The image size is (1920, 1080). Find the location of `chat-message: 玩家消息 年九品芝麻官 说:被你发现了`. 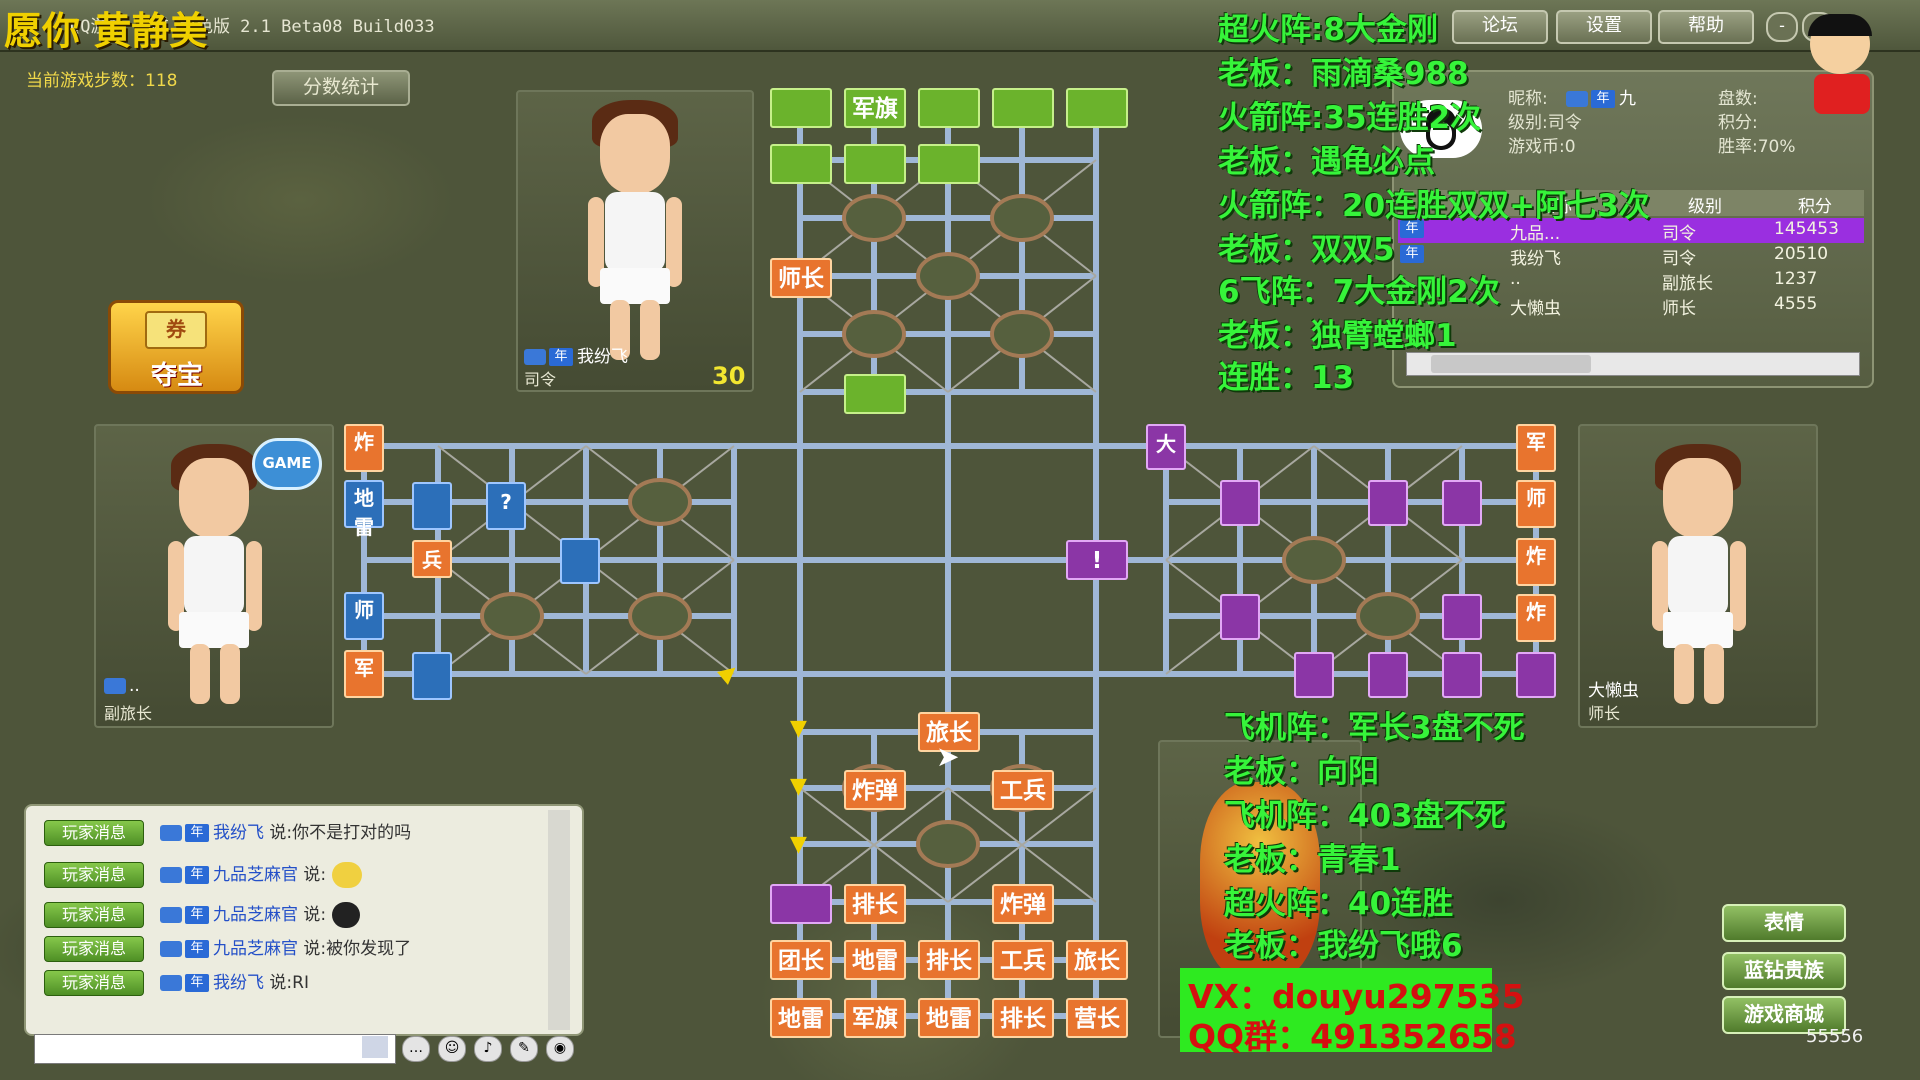

chat-message: 玩家消息 年九品芝麻官 说:被你发现了 is located at coordinates (227, 948).